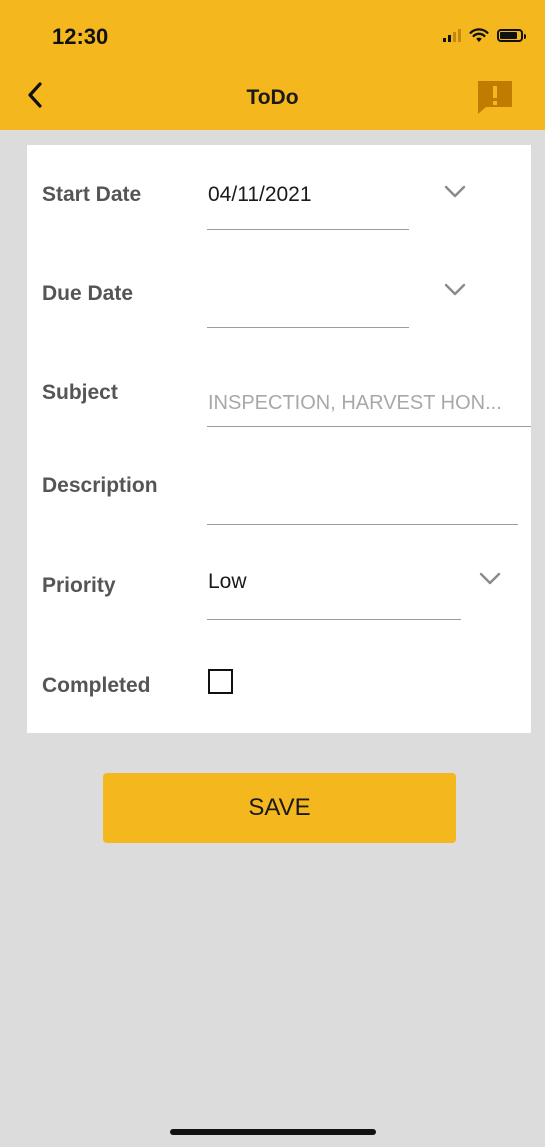  I want to click on due-date-label: Due Date, so click(88, 293).